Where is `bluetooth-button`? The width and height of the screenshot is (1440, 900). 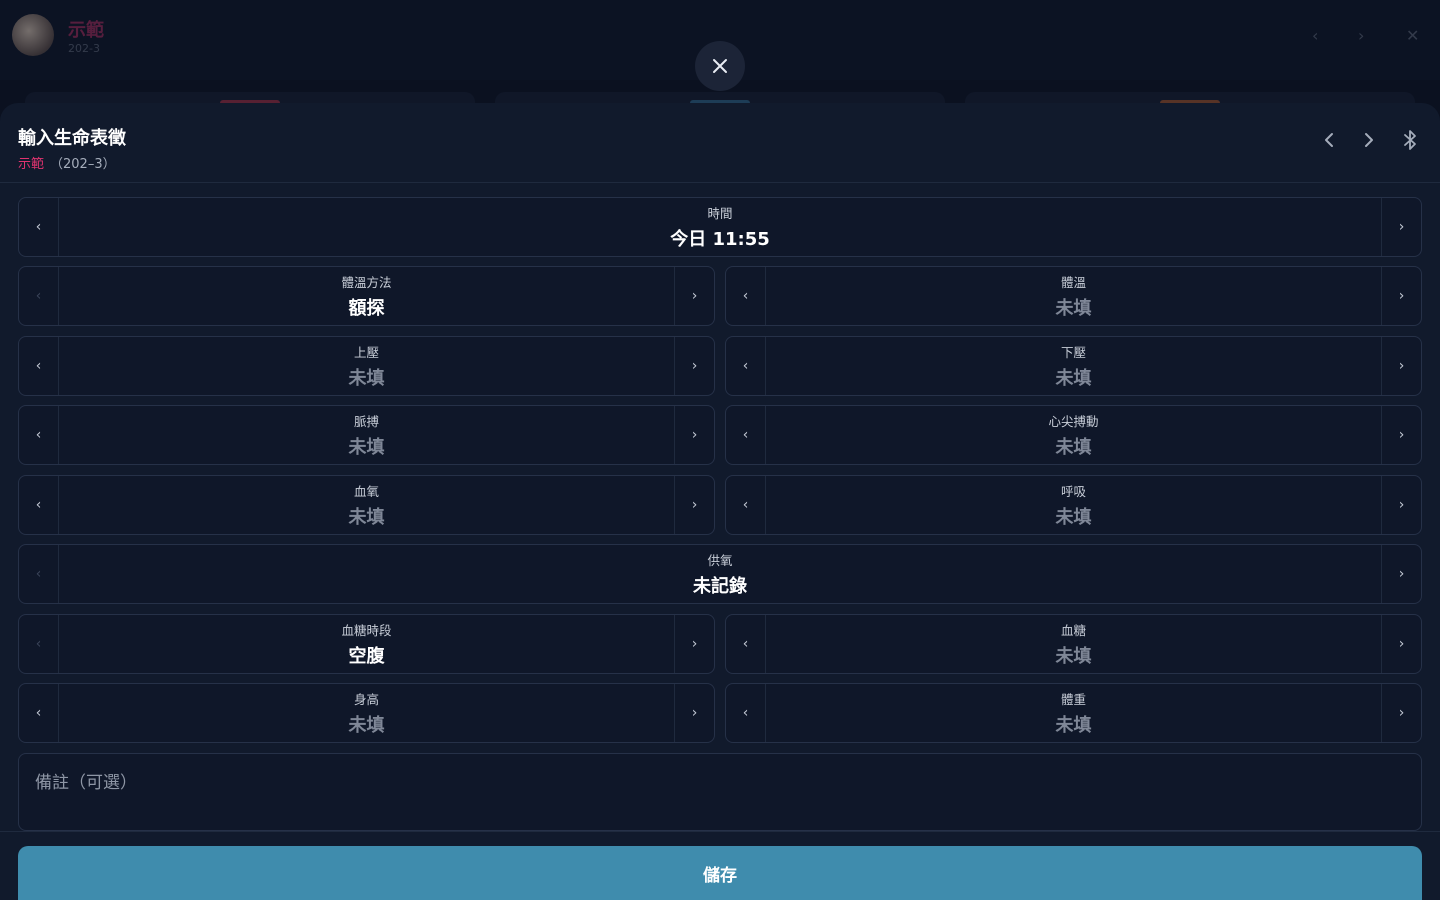
bluetooth-button is located at coordinates (1410, 142).